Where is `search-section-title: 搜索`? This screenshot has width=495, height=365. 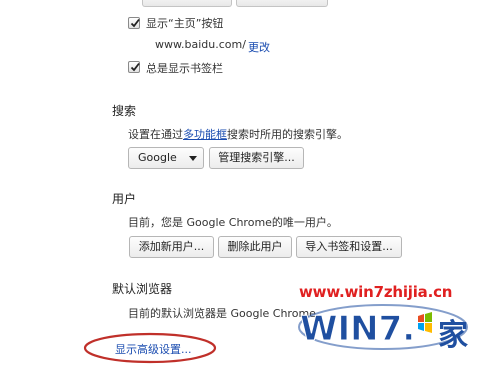 search-section-title: 搜索 is located at coordinates (124, 111).